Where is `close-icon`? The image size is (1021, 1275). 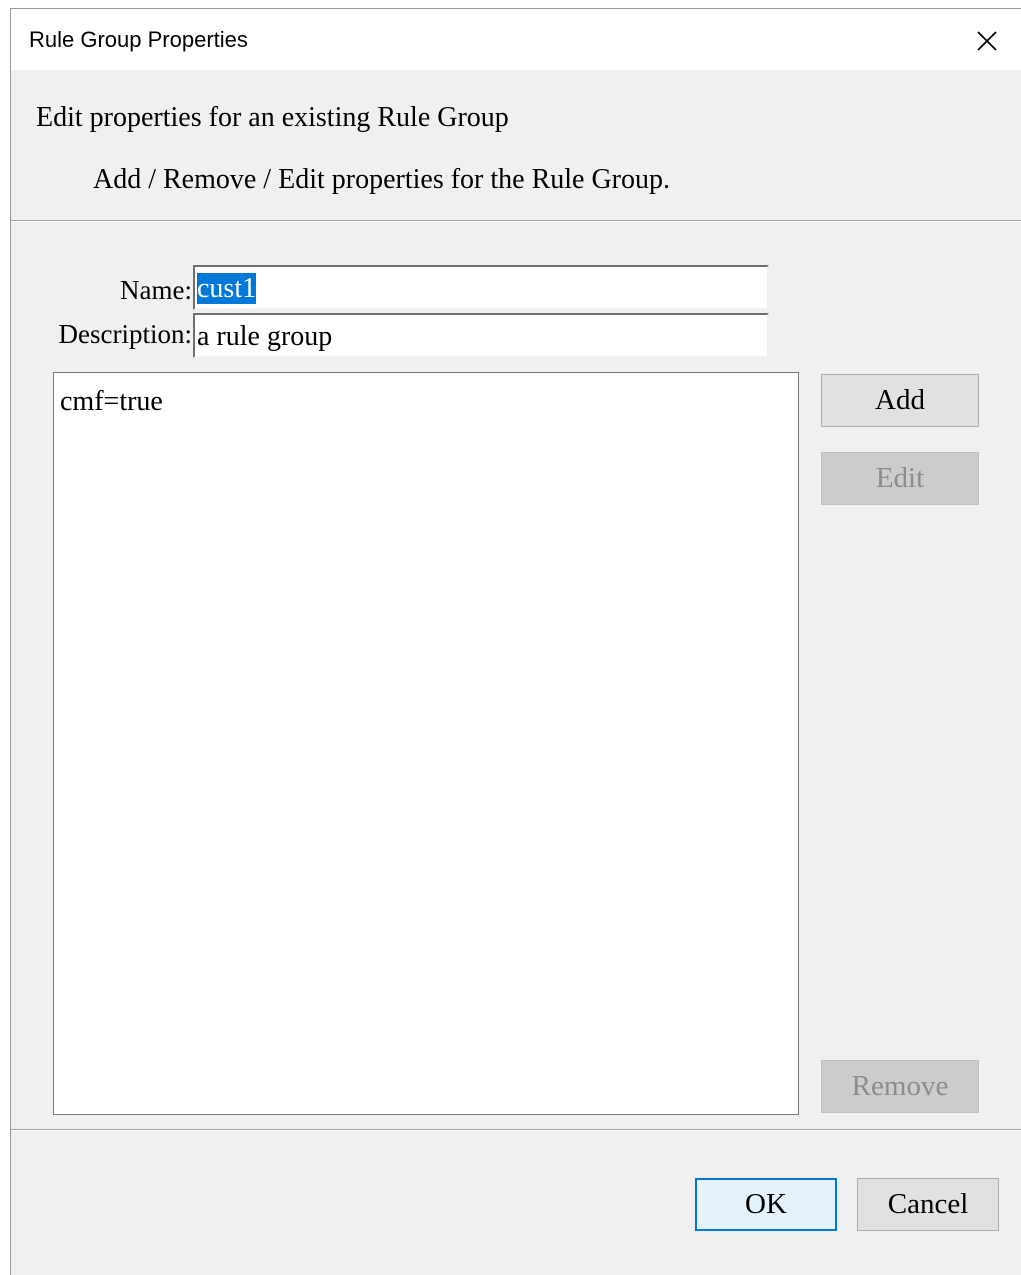
close-icon is located at coordinates (987, 41).